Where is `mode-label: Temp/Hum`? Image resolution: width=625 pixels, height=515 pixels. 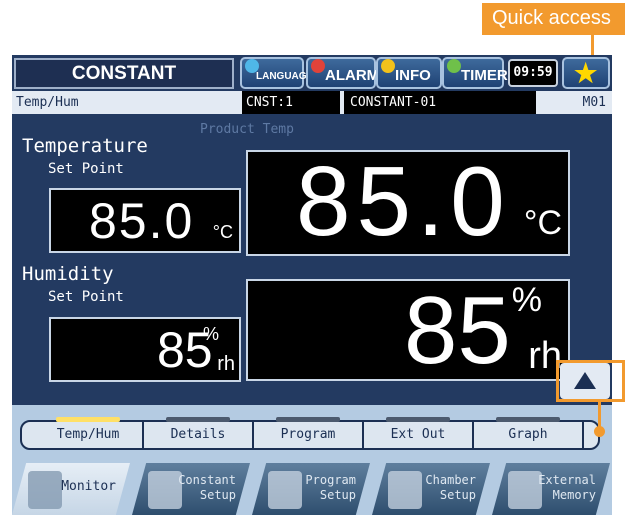 mode-label: Temp/Hum is located at coordinates (47, 102).